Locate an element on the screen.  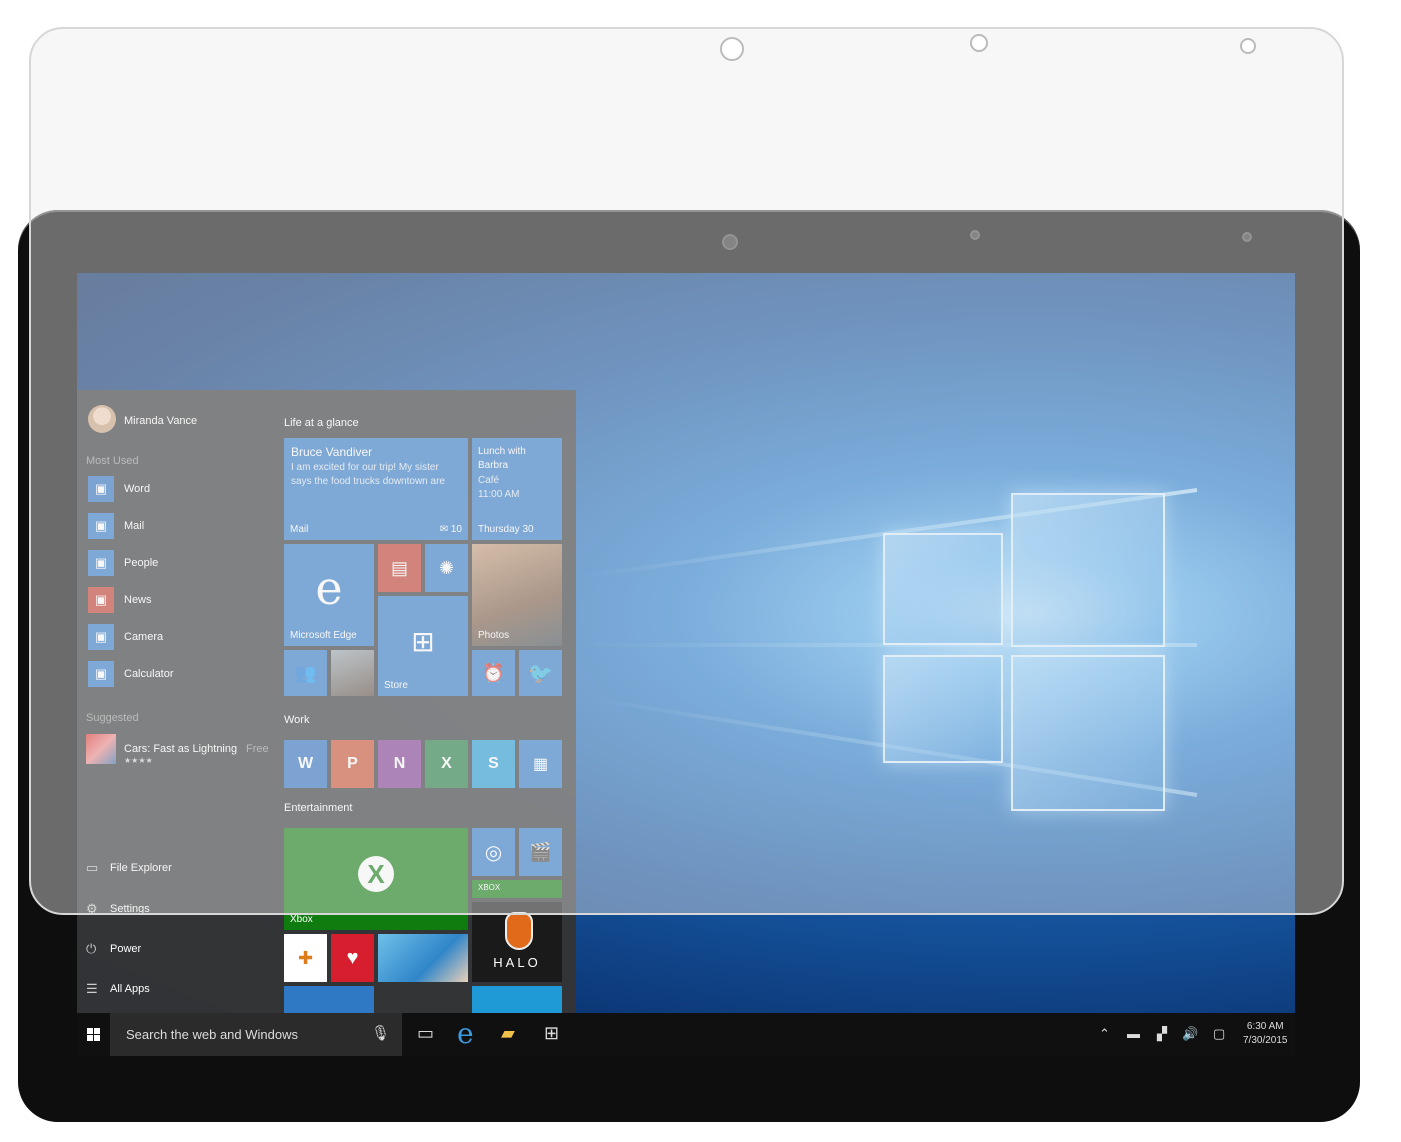
xbox-tile-label: Xbox is located at coordinates (301, 919).